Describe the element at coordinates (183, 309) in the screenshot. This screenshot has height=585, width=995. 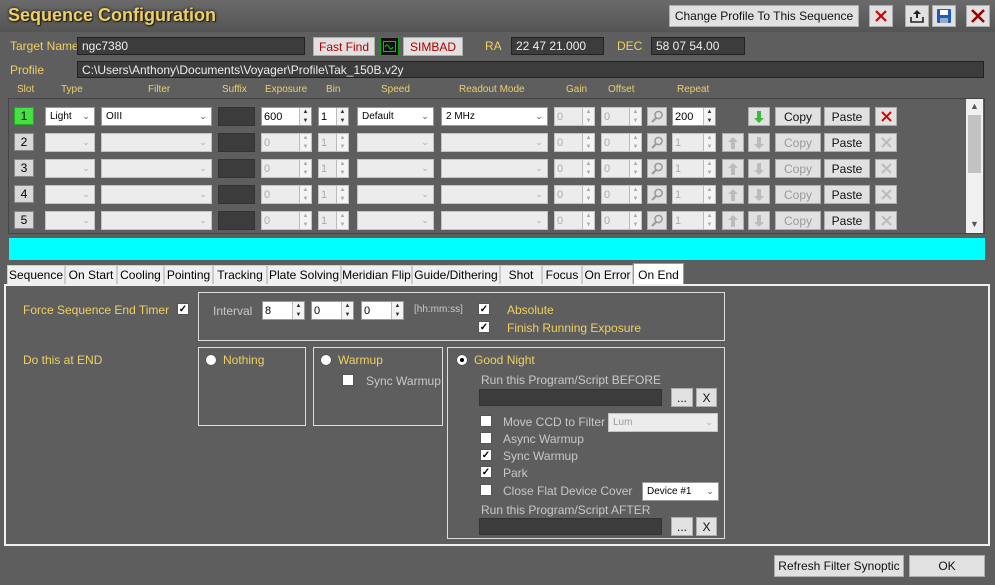
I see `force-timer-checkbox: ✓` at that location.